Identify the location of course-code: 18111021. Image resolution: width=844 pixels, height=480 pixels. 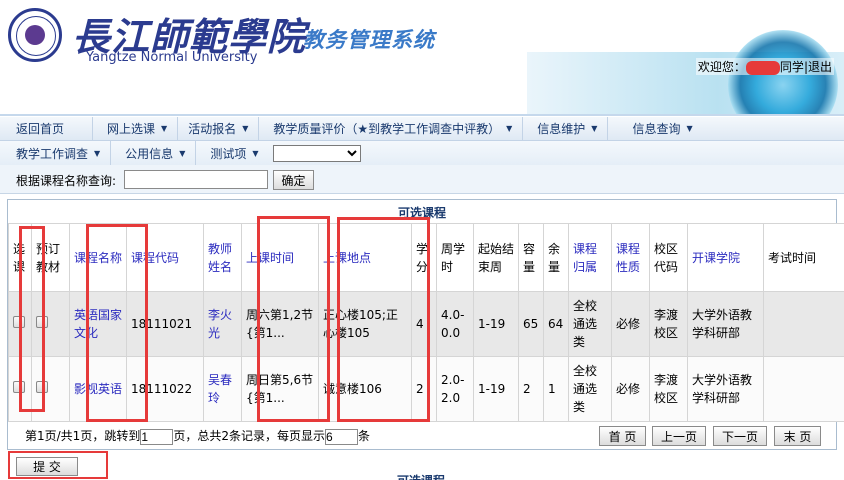
(165, 324).